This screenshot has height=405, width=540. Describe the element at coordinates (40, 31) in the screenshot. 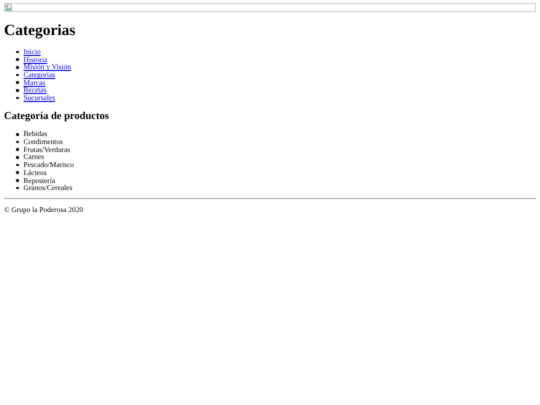

I see `page-title: Categorias` at that location.